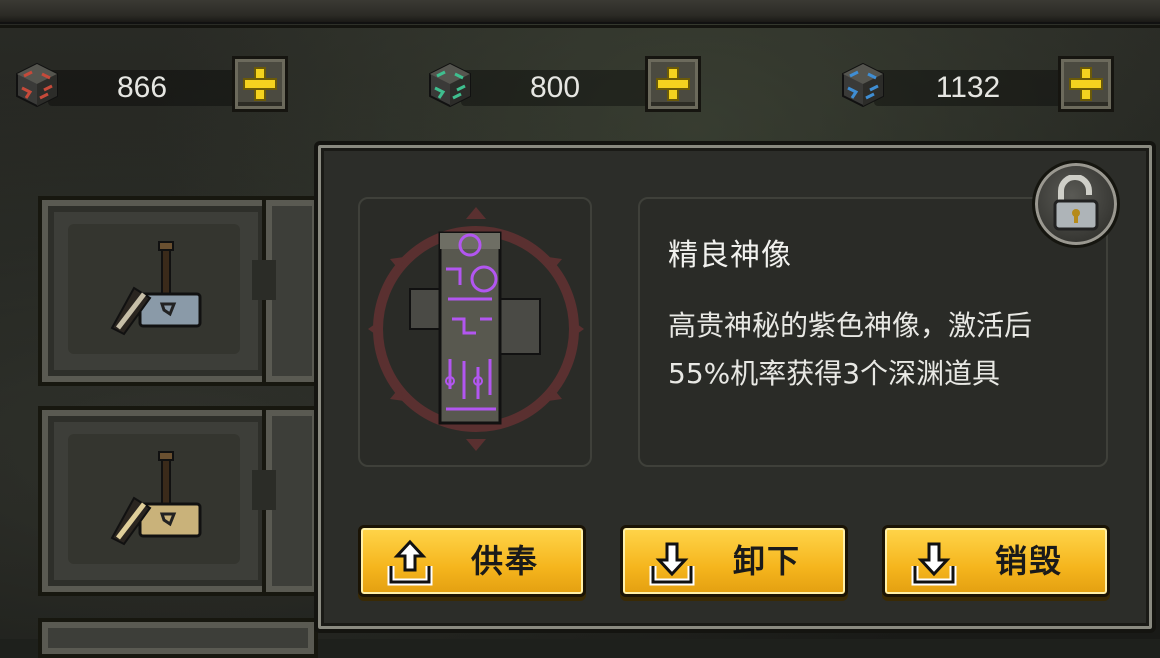  I want to click on add-green-resource-button, so click(673, 84).